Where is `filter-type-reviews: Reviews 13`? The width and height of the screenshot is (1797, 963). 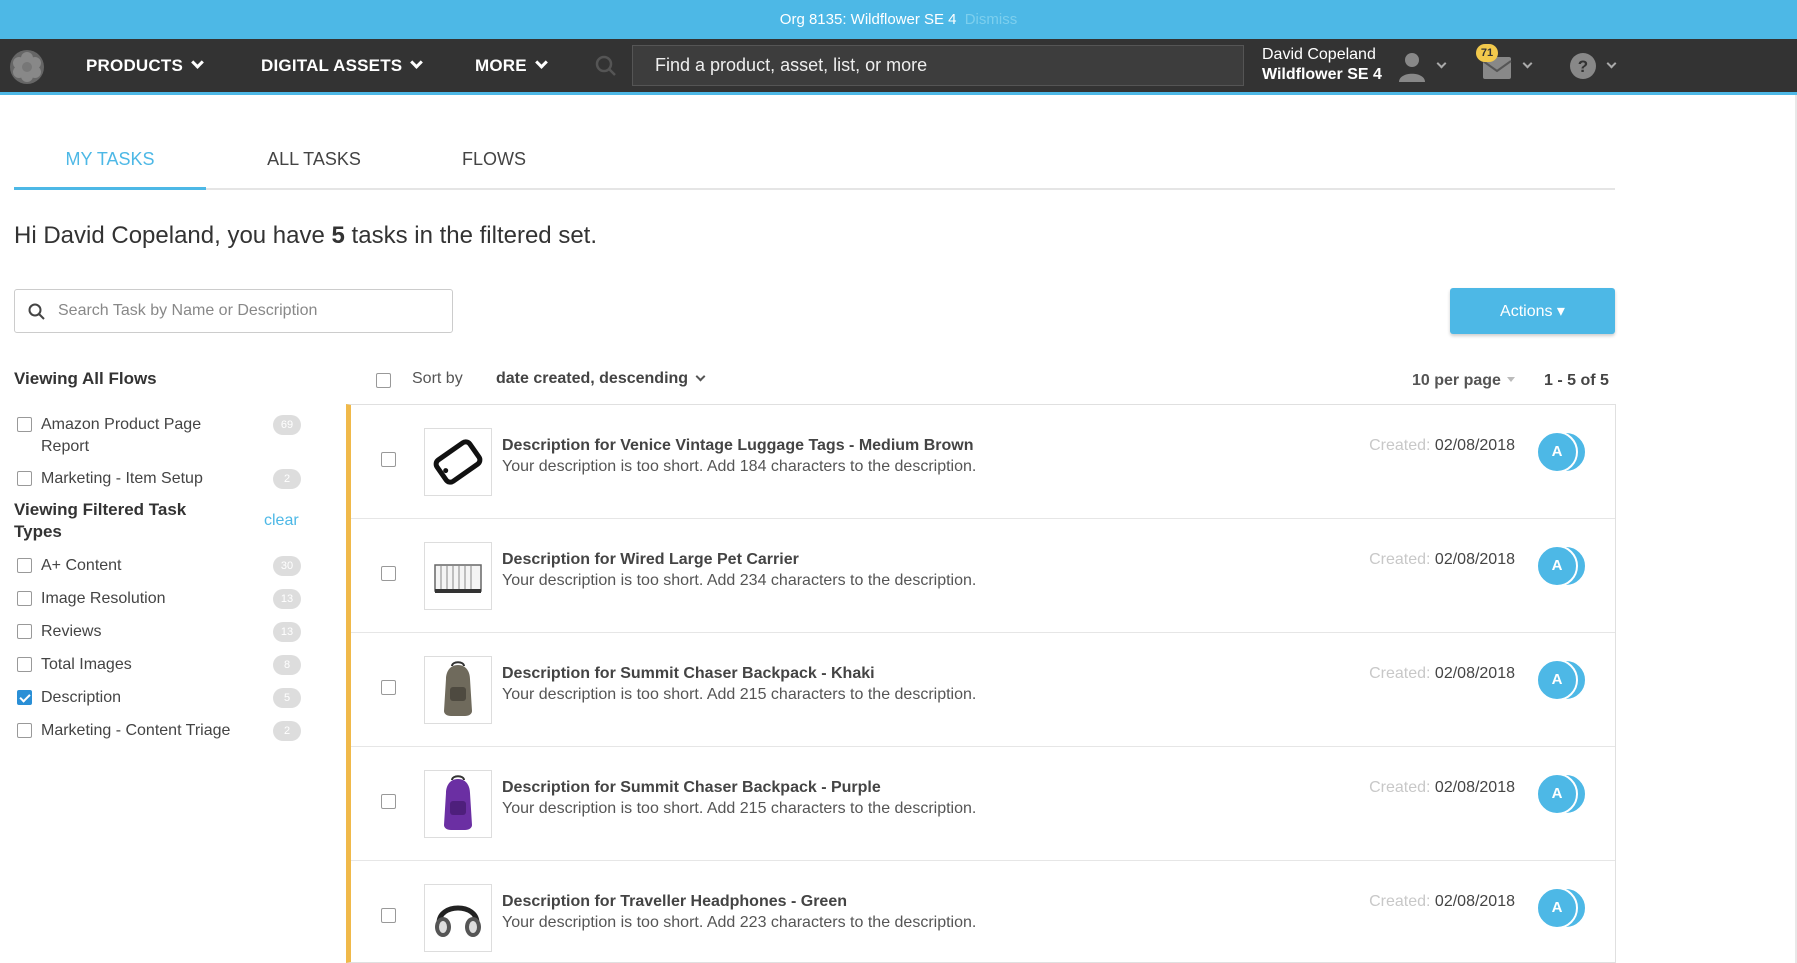
filter-type-reviews: Reviews 13 is located at coordinates (159, 633).